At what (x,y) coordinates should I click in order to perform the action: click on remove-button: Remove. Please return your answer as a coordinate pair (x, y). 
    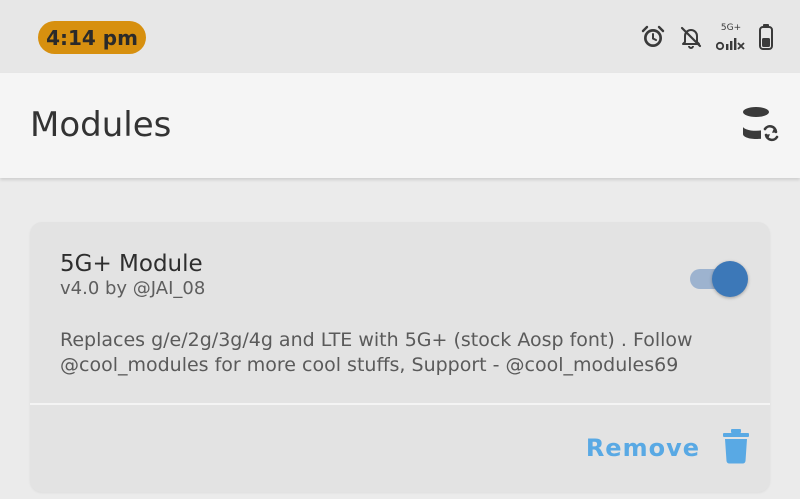
    Looking at the image, I should click on (668, 448).